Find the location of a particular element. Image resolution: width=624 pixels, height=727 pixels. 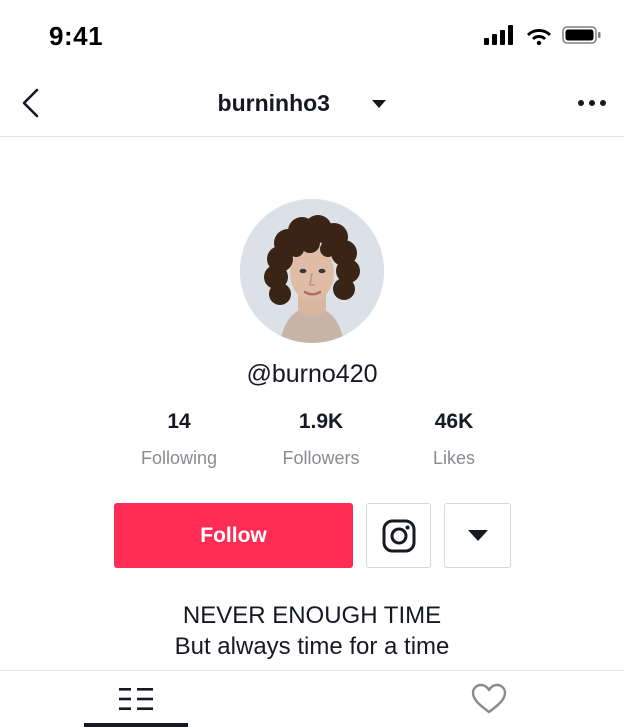

status-icons is located at coordinates (543, 35).